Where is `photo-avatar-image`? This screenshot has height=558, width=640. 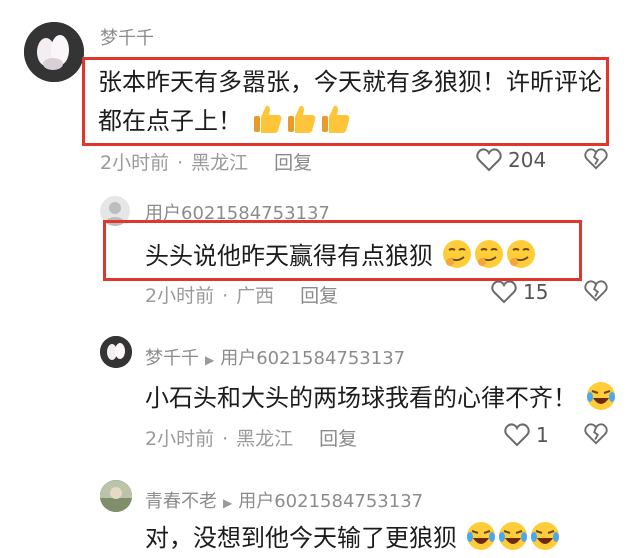
photo-avatar-image is located at coordinates (116, 496).